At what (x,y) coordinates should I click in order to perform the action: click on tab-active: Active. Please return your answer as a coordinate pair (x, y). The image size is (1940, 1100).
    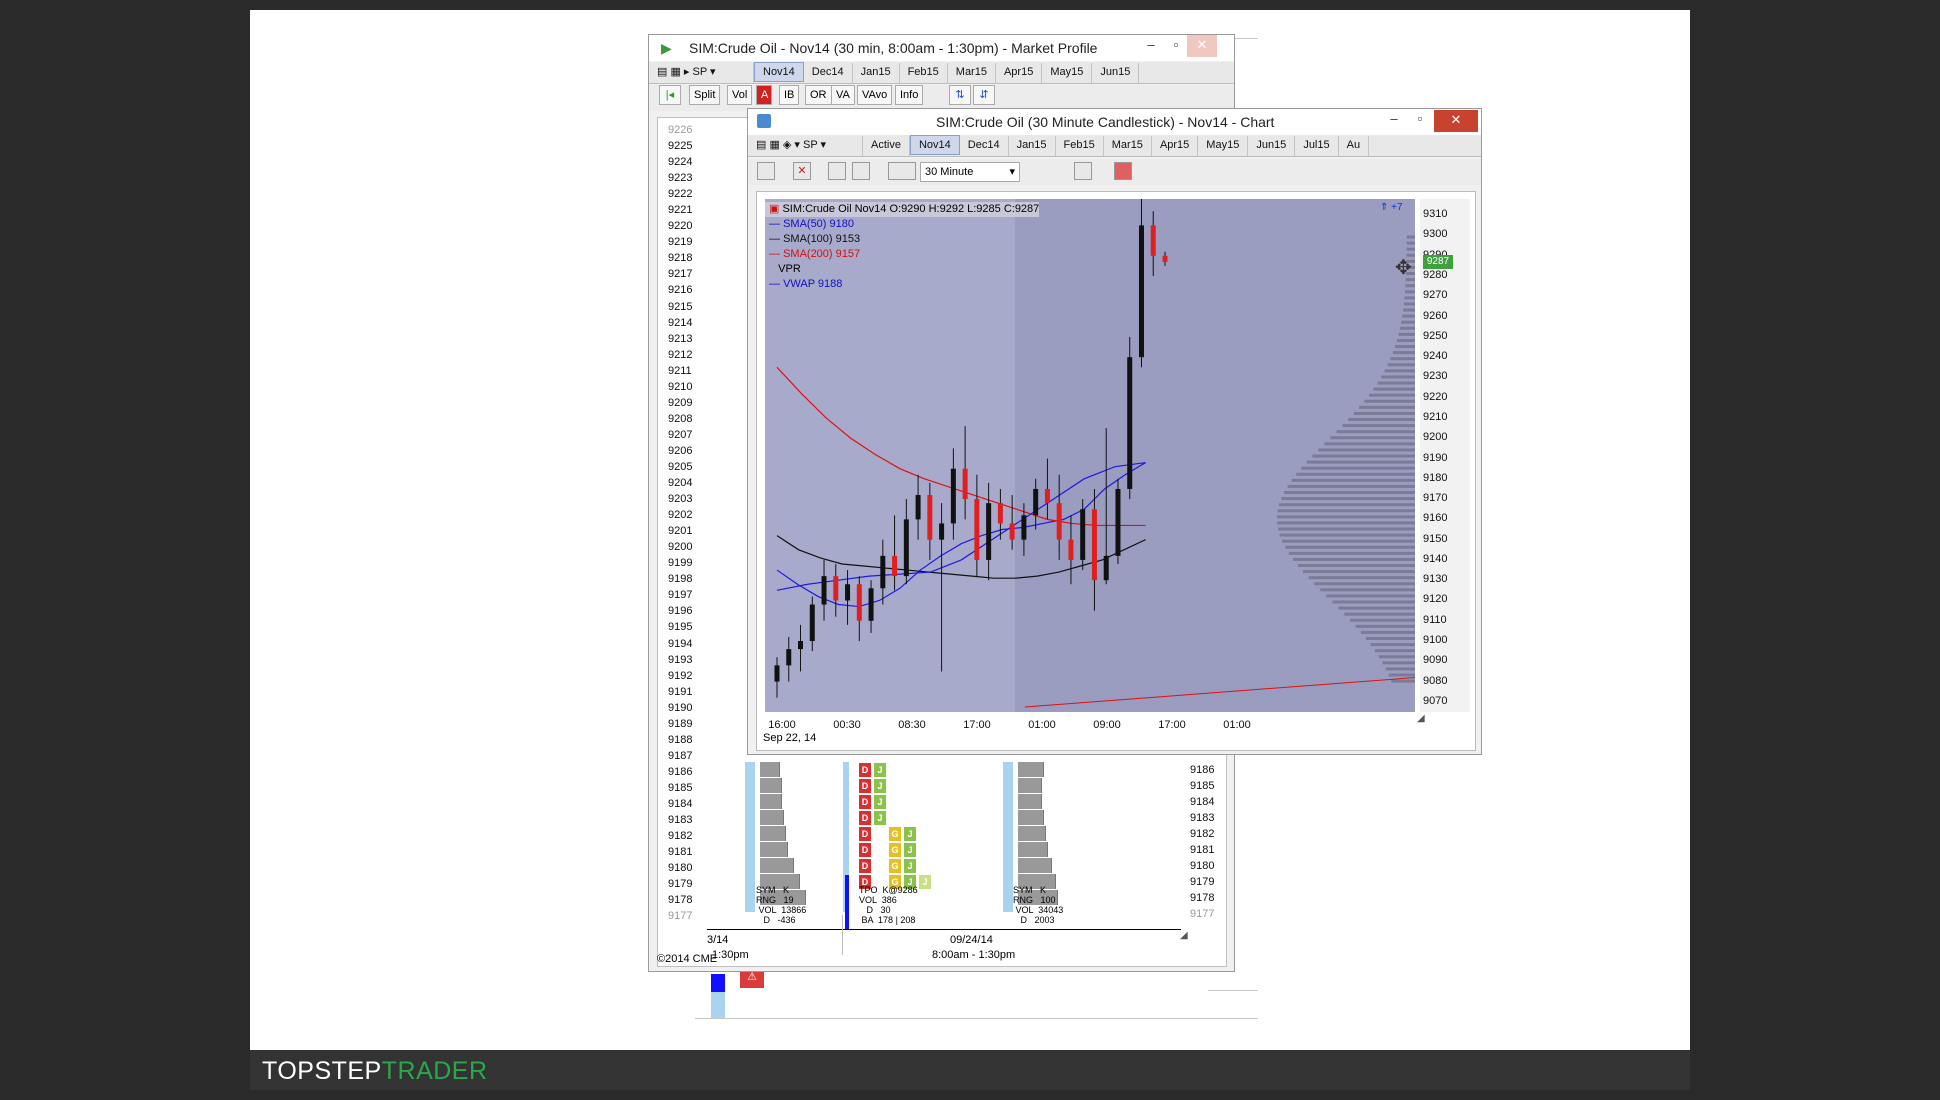
    Looking at the image, I should click on (886, 146).